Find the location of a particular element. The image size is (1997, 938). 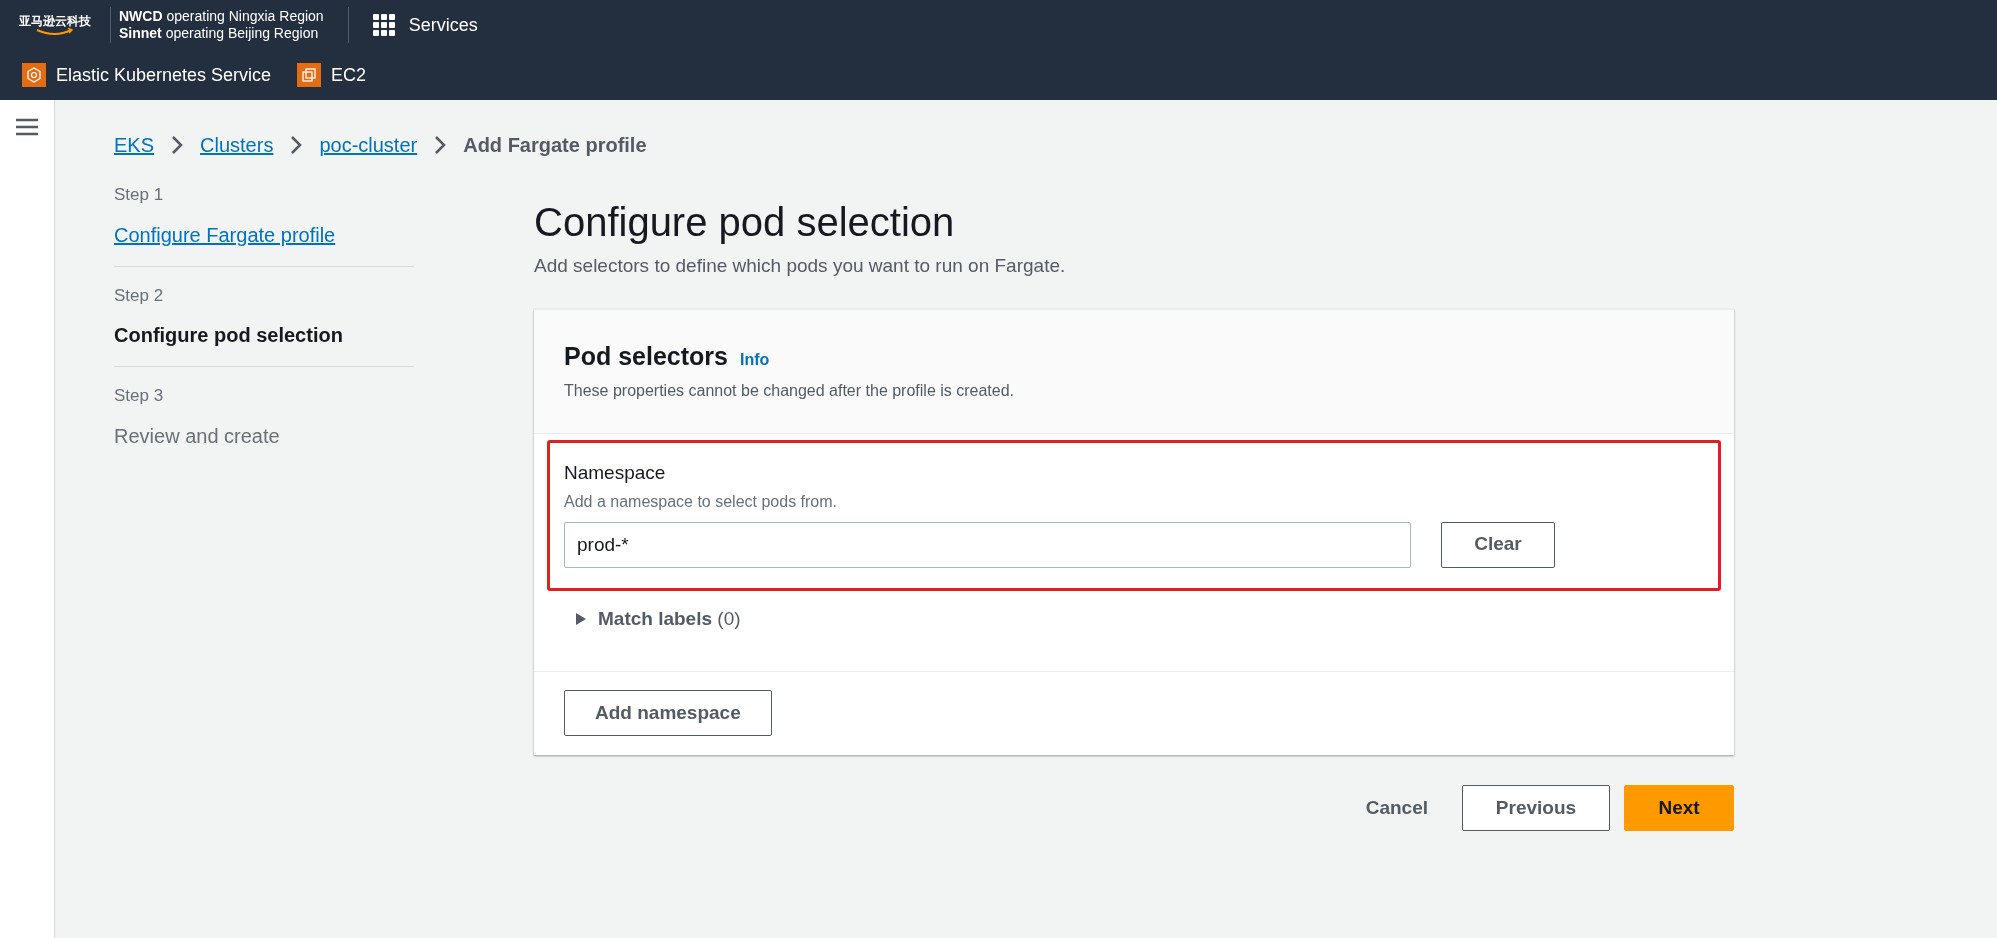

logo: 亚马逊云科技 is located at coordinates (60, 25).